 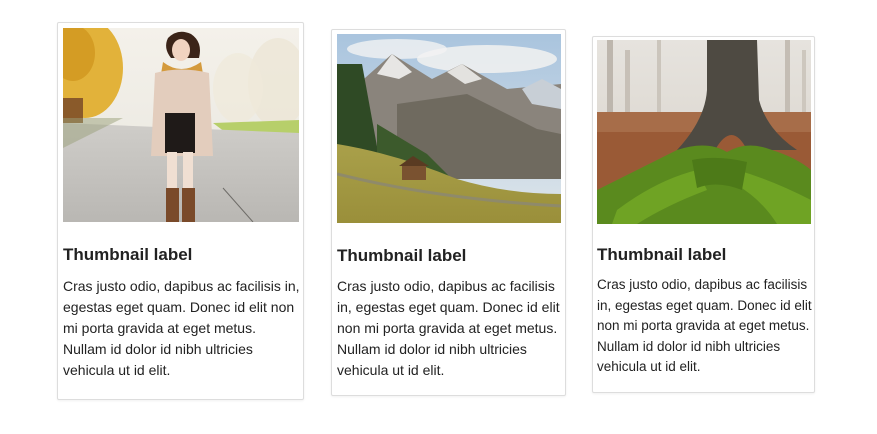 I want to click on thumbnail-image-woman-autumn, so click(x=181, y=125).